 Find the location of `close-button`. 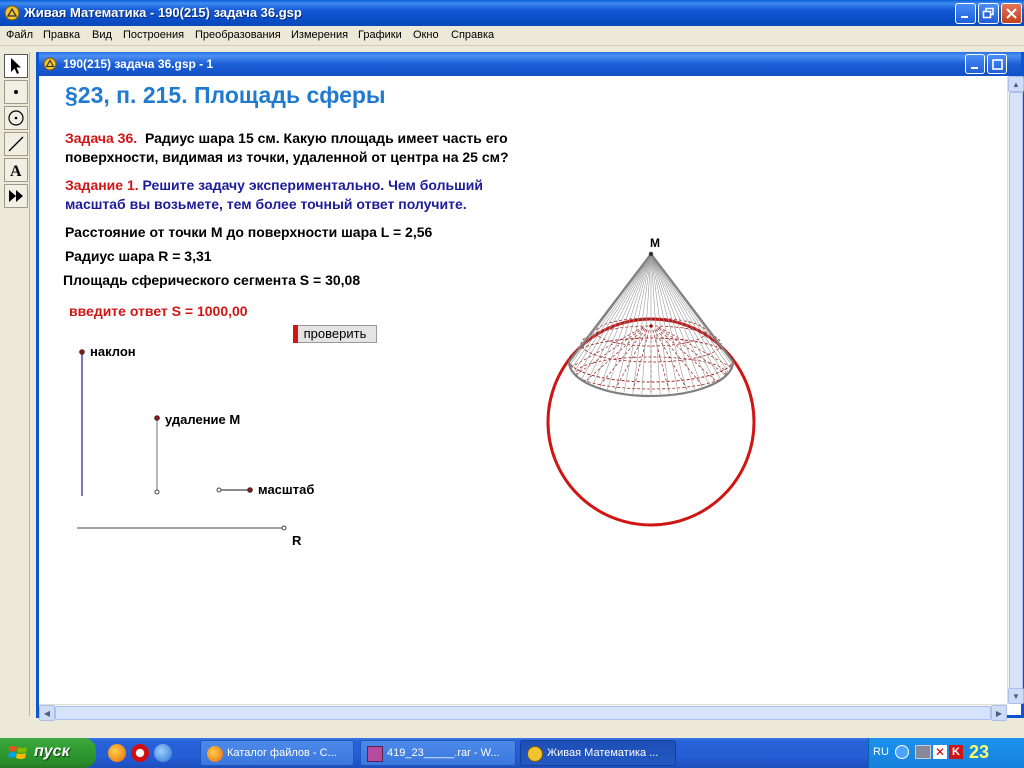

close-button is located at coordinates (1011, 13).